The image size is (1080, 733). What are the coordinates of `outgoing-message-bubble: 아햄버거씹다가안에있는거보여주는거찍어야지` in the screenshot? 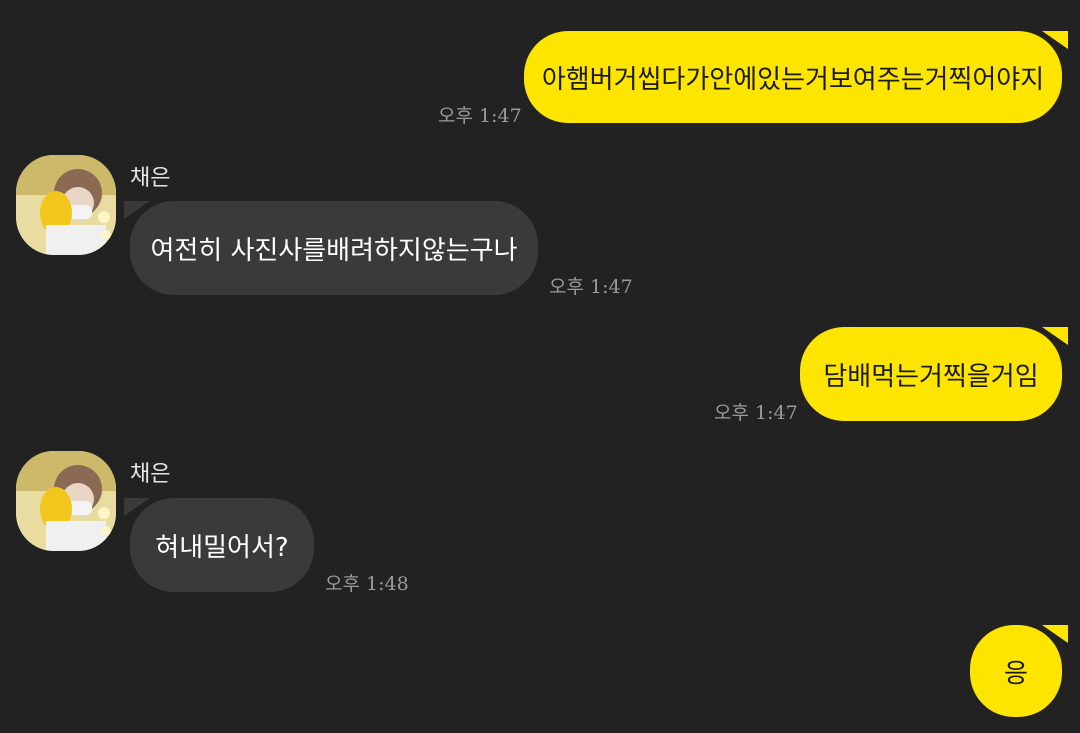 It's located at (796, 77).